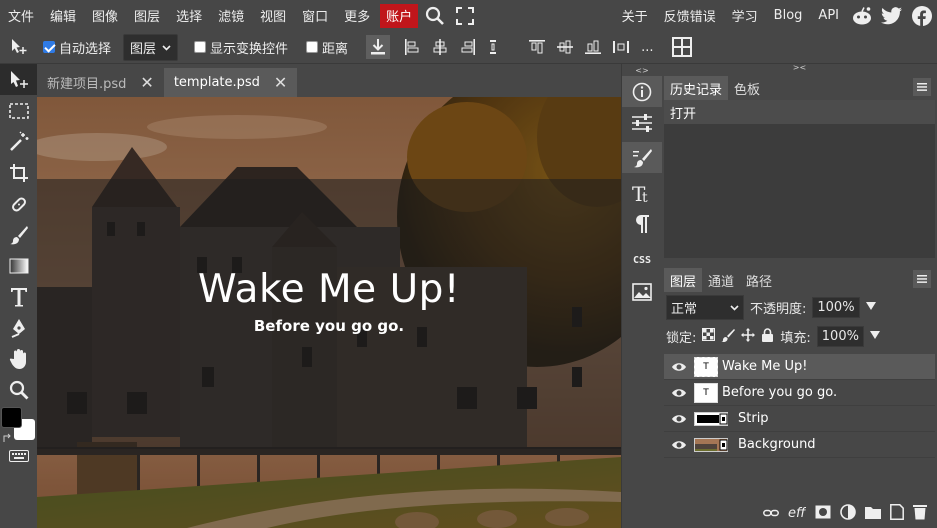  I want to click on menu-select: 选择, so click(189, 15).